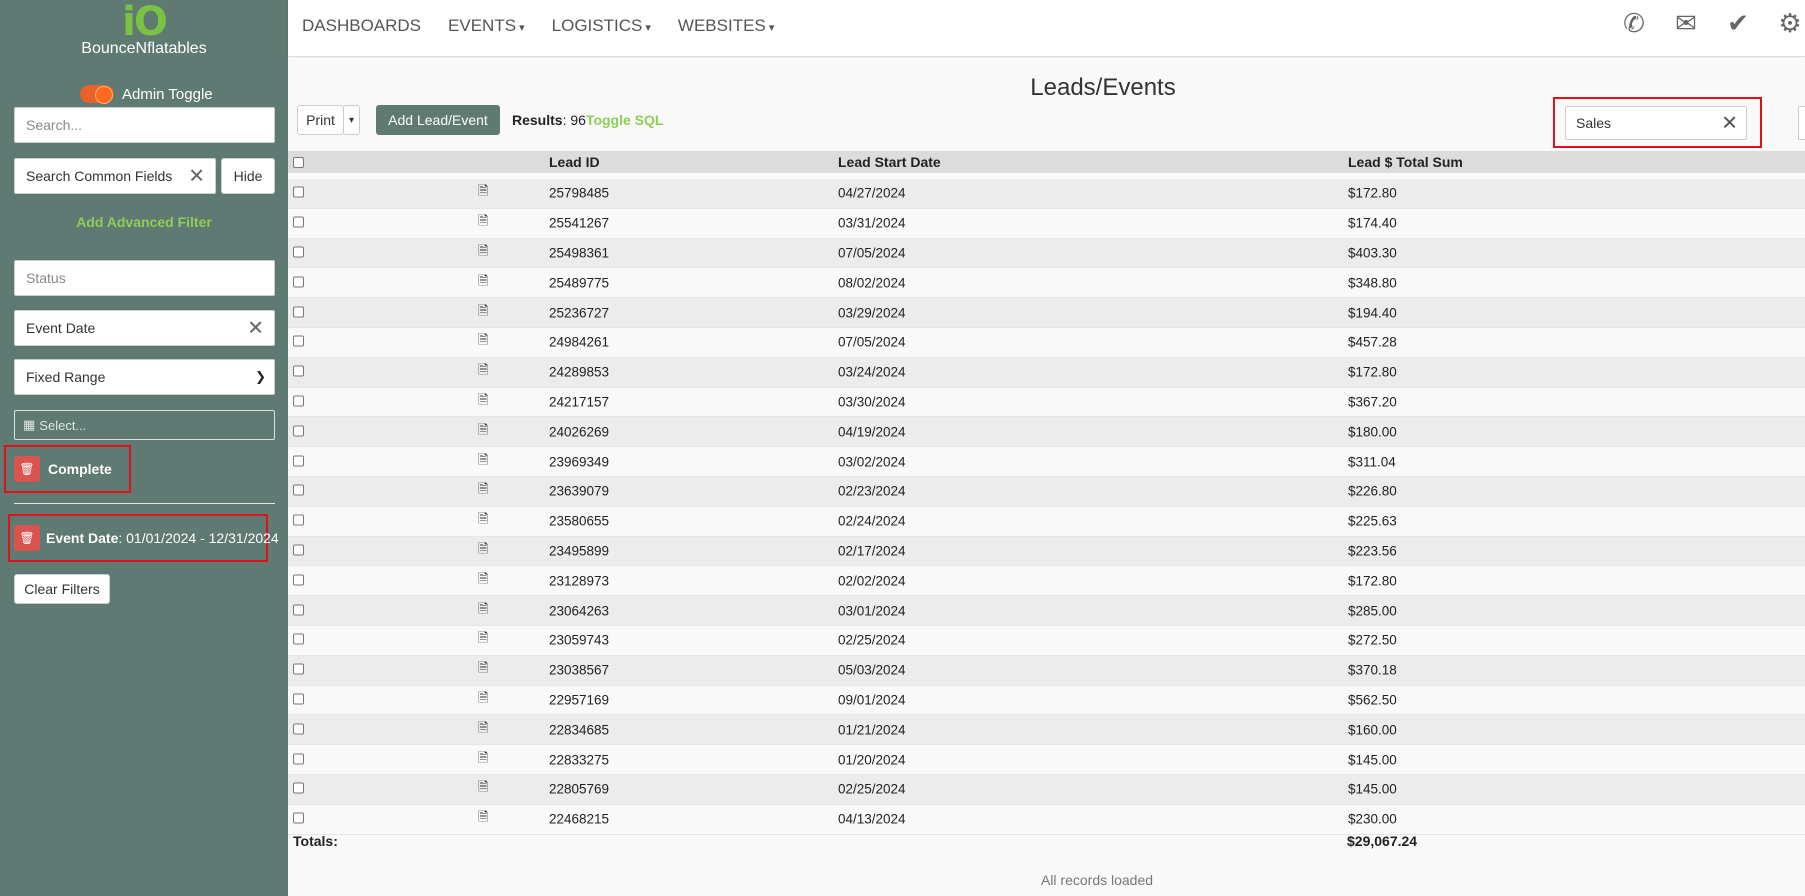 The width and height of the screenshot is (1805, 896). I want to click on lead-id-cell: 25541267, so click(579, 223).